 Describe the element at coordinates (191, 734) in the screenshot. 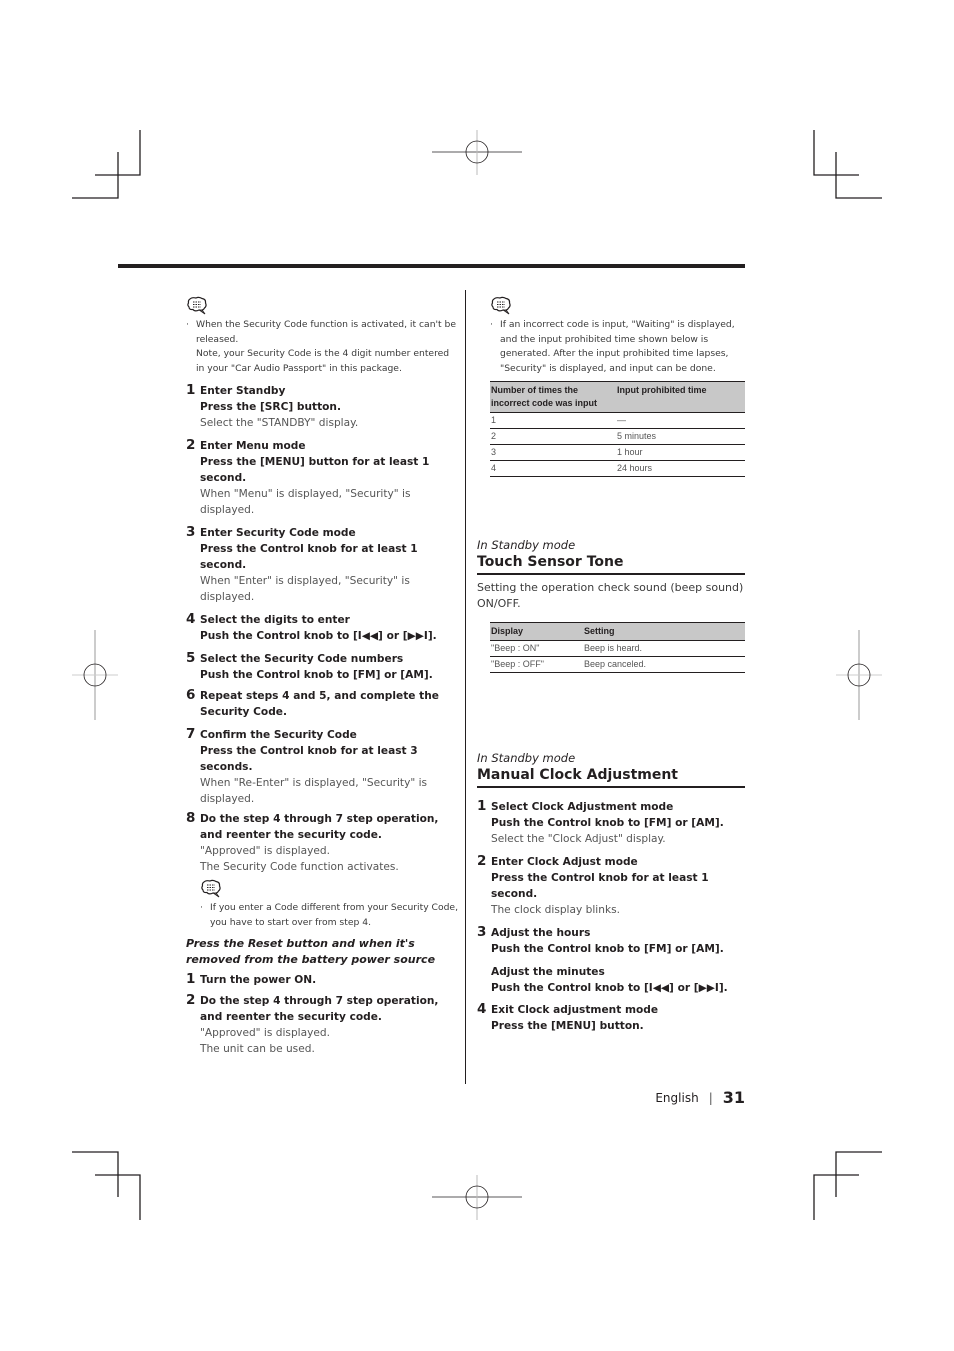

I see `step-number: 7` at that location.